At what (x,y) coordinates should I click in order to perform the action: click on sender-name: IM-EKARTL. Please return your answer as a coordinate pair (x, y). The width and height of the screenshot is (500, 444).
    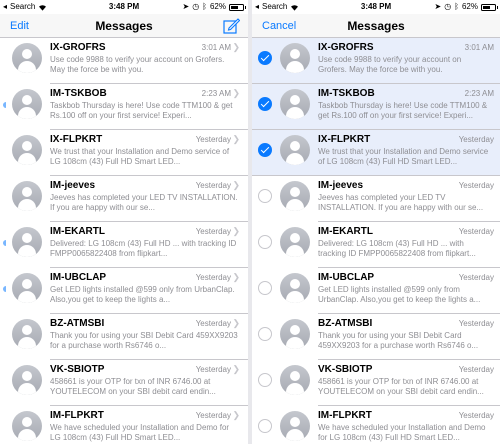
    Looking at the image, I should click on (77, 231).